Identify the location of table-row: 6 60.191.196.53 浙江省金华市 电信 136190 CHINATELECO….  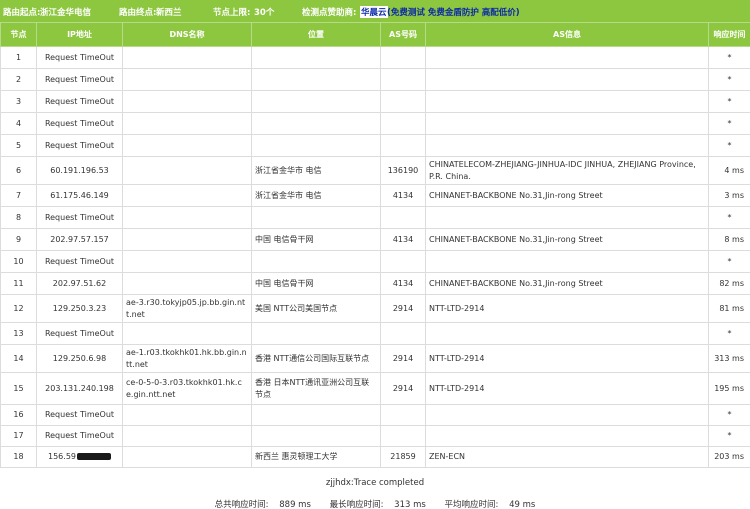
(375, 170).